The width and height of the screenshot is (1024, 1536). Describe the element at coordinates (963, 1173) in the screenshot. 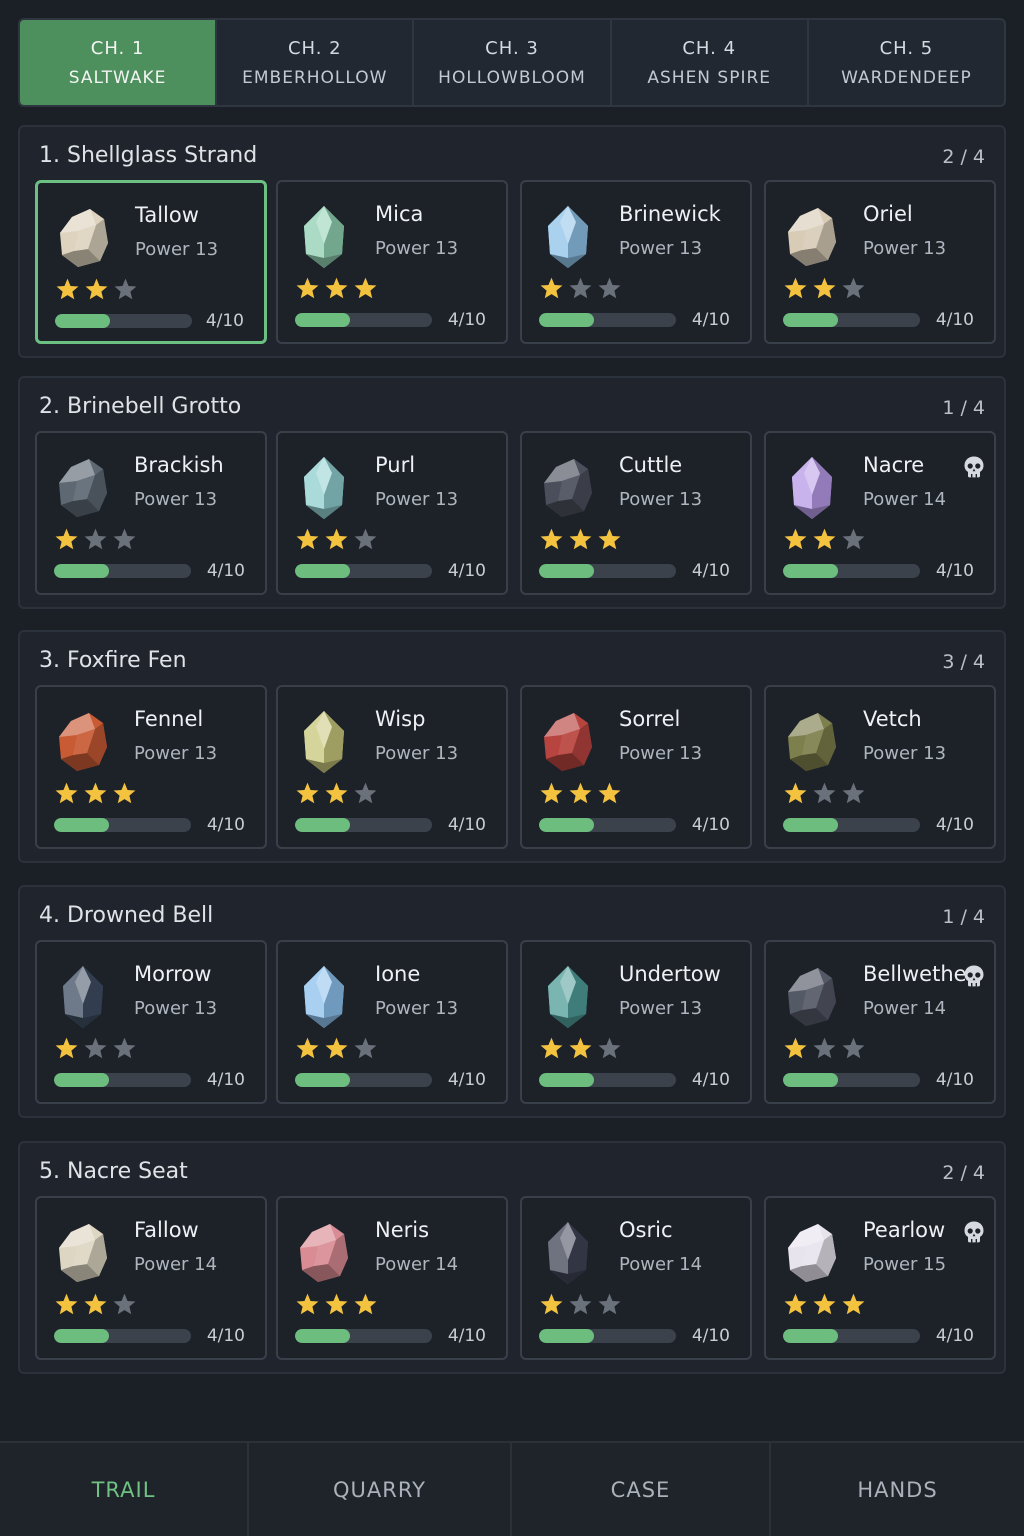

I see `section-progress-count: 2 / 4` at that location.